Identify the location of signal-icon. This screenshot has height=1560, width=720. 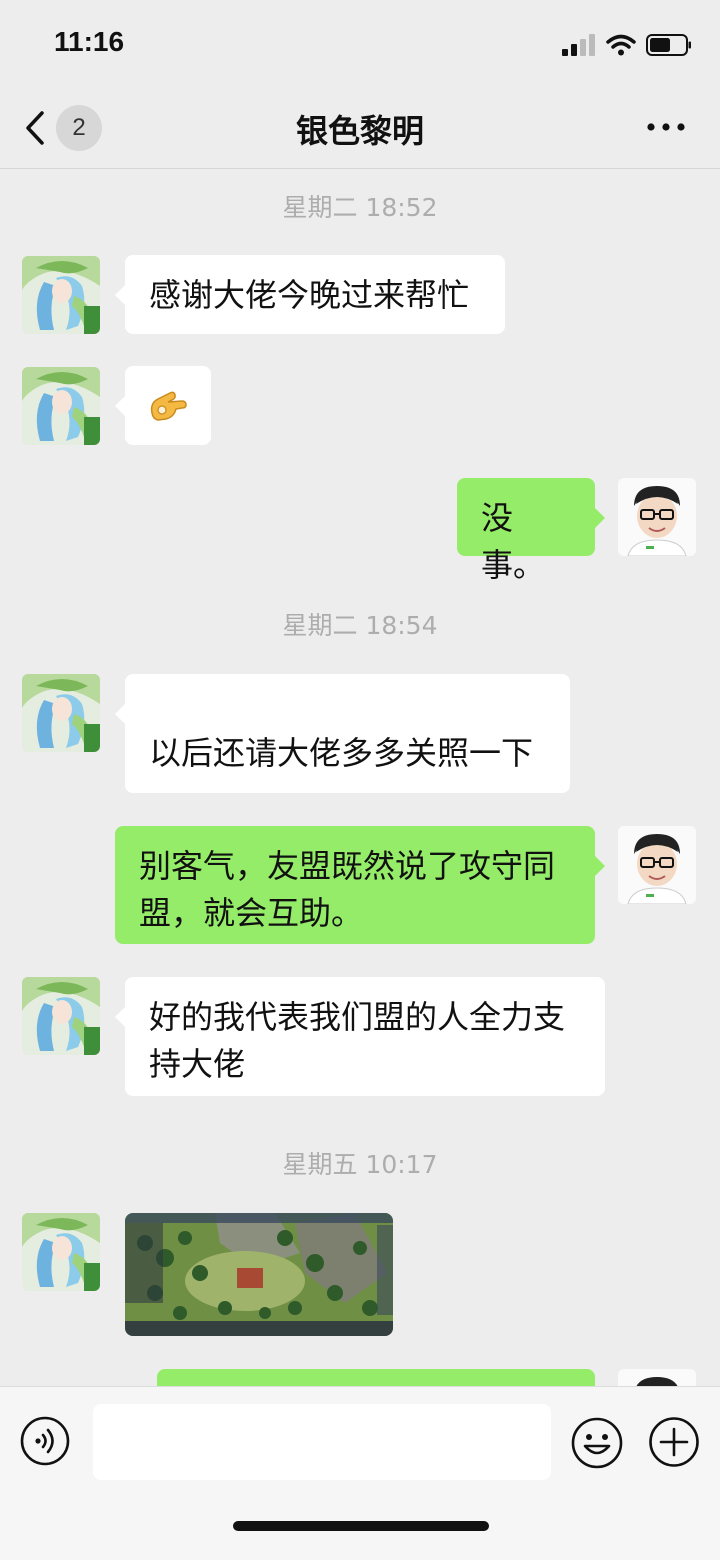
(578, 45).